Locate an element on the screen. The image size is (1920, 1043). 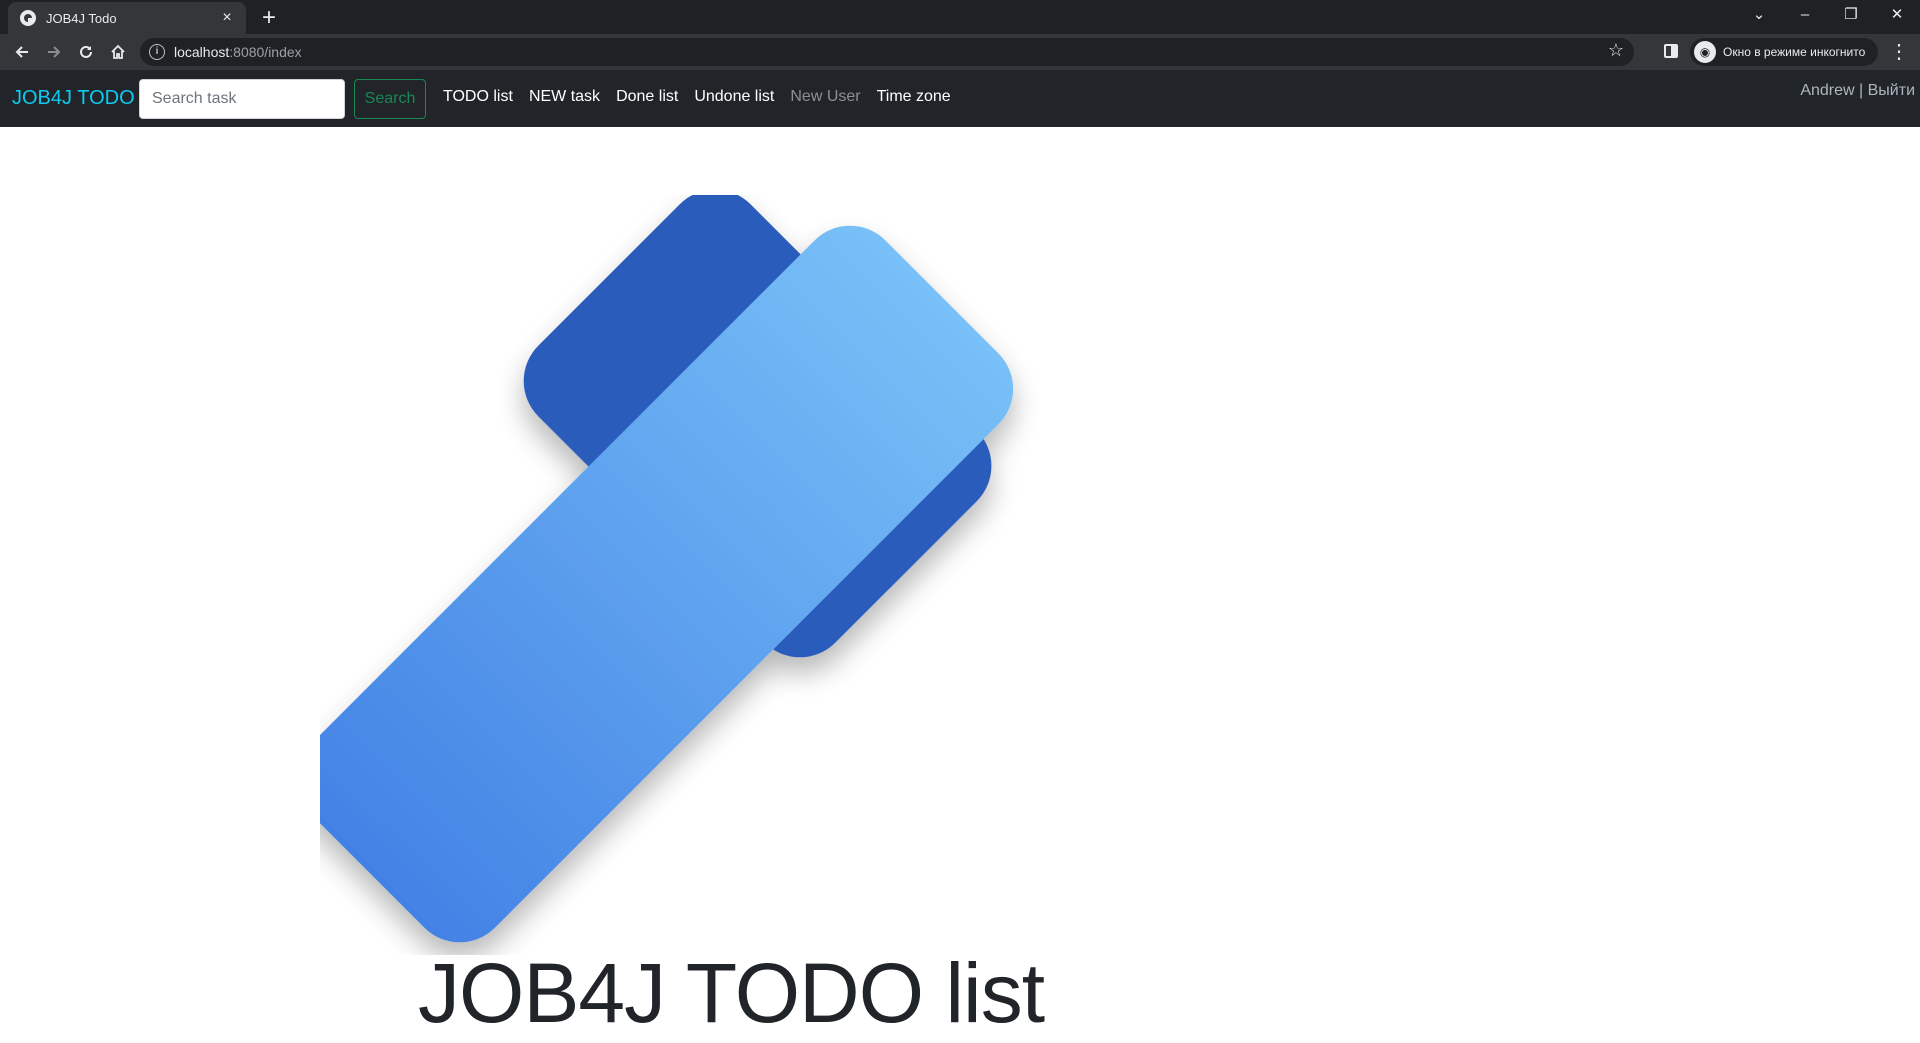
search-button: Search is located at coordinates (390, 99).